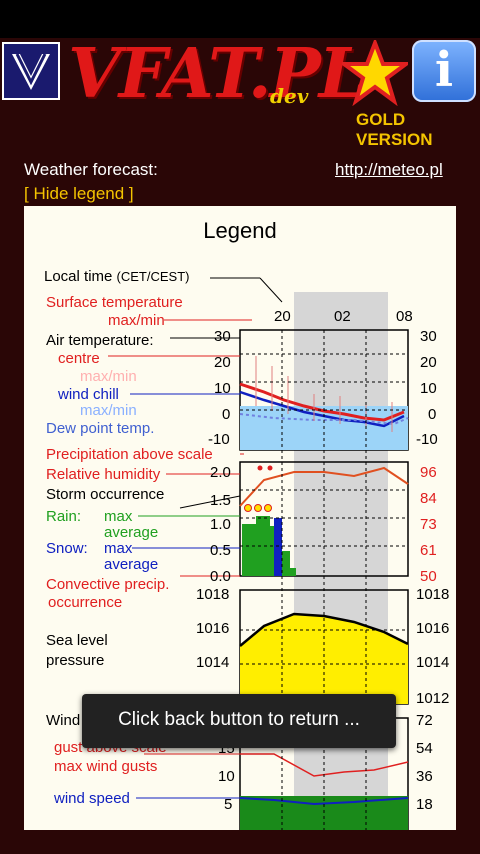 The height and width of the screenshot is (854, 480). What do you see at coordinates (228, 804) in the screenshot?
I see `wind-tick: 5` at bounding box center [228, 804].